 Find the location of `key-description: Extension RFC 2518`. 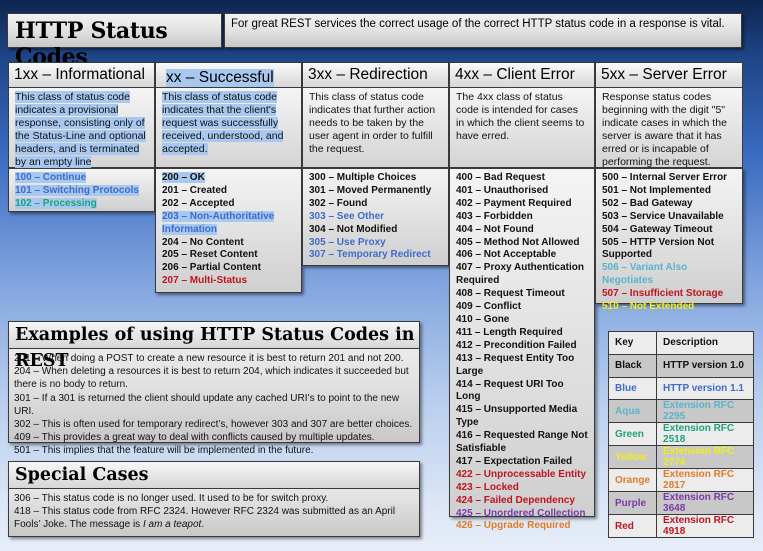

key-description: Extension RFC 2518 is located at coordinates (705, 434).